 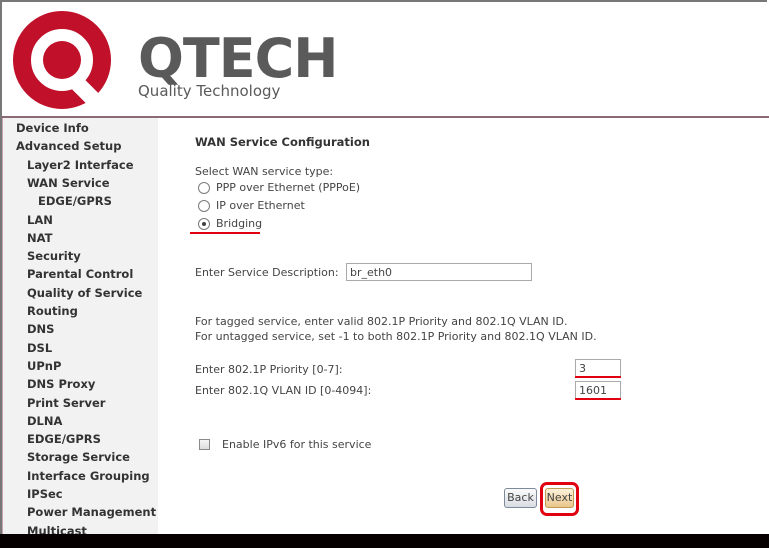 What do you see at coordinates (296, 444) in the screenshot?
I see `enable-ipv6-label: Enable IPv6 for this service` at bounding box center [296, 444].